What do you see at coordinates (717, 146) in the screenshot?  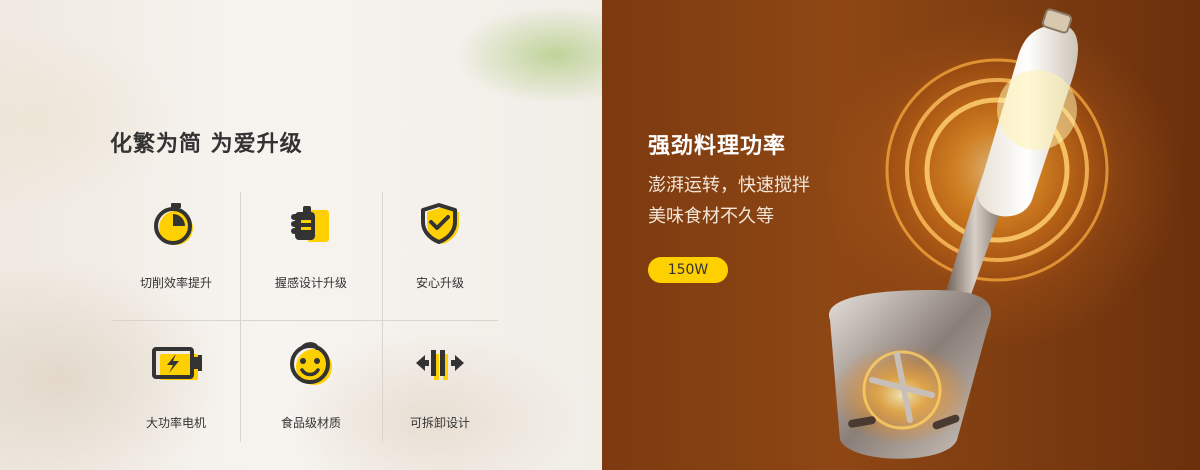 I see `power-title: 强劲料理功率` at bounding box center [717, 146].